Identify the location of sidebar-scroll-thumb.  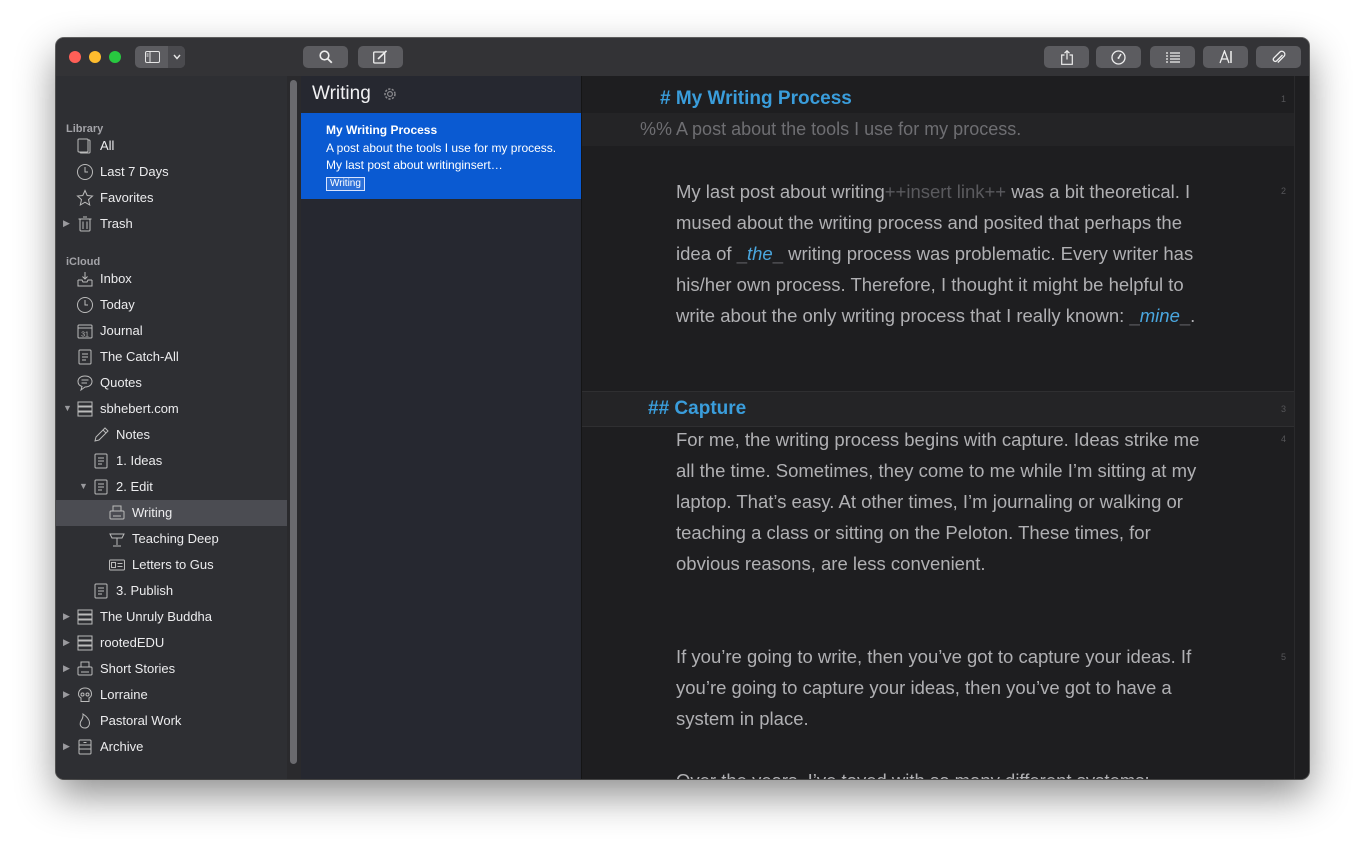
(293, 422).